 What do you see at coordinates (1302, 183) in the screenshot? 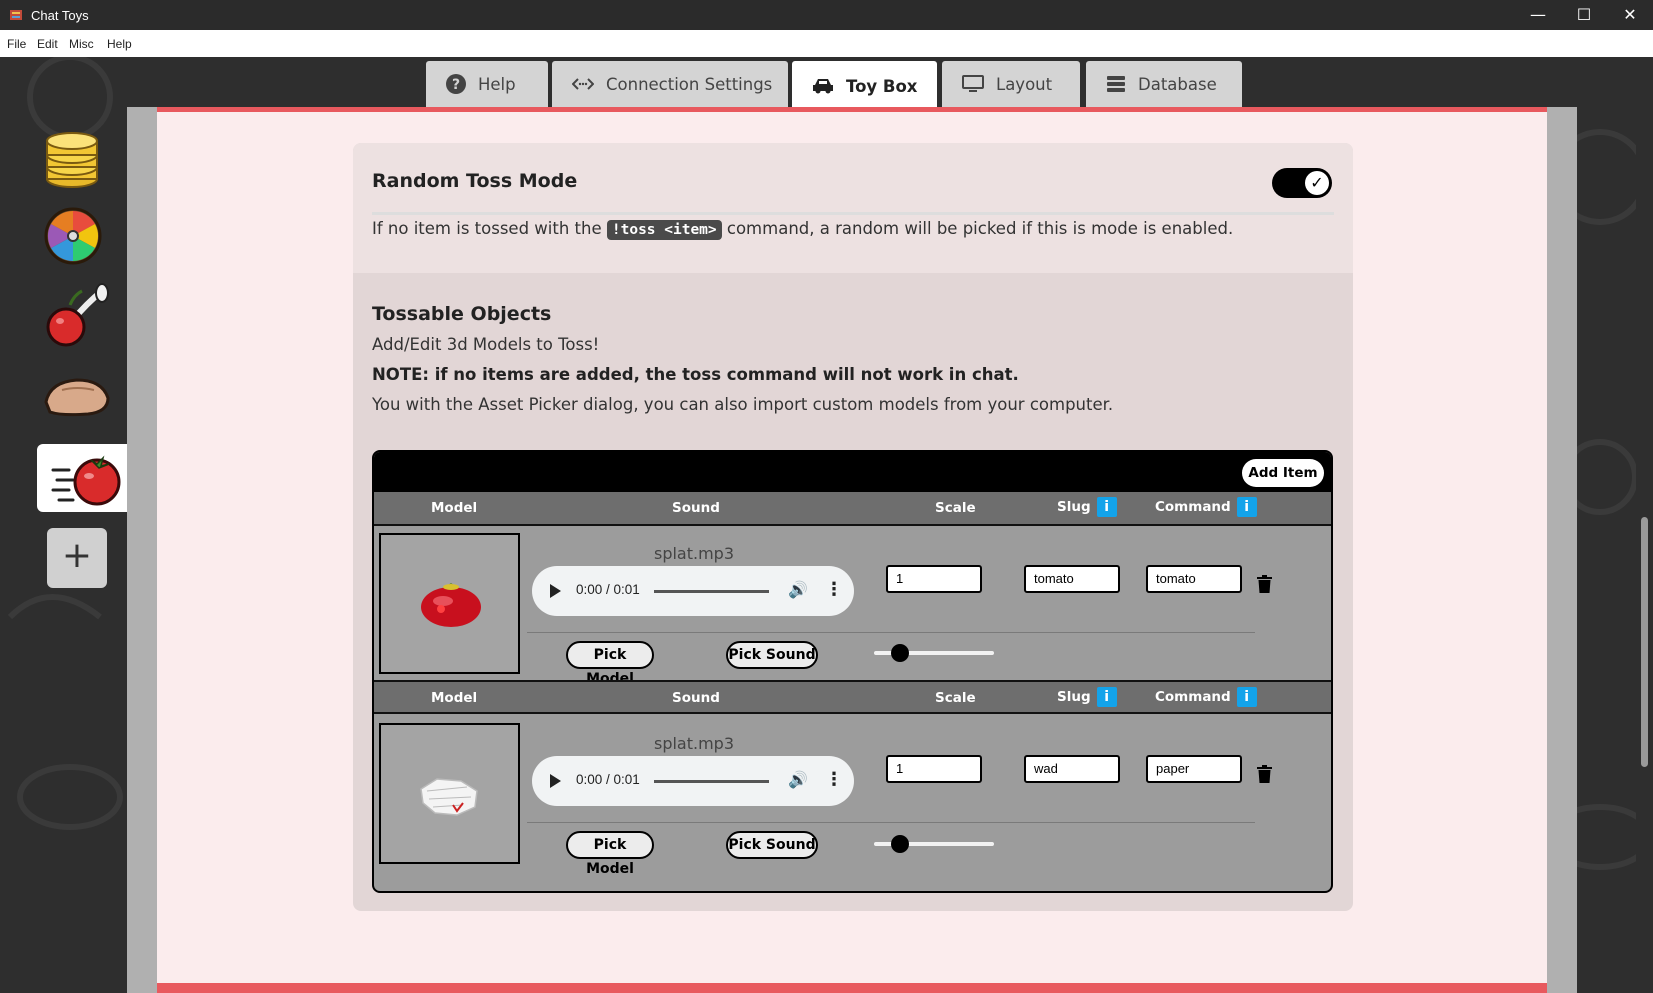
I see `random-toss-toggle: ✓` at bounding box center [1302, 183].